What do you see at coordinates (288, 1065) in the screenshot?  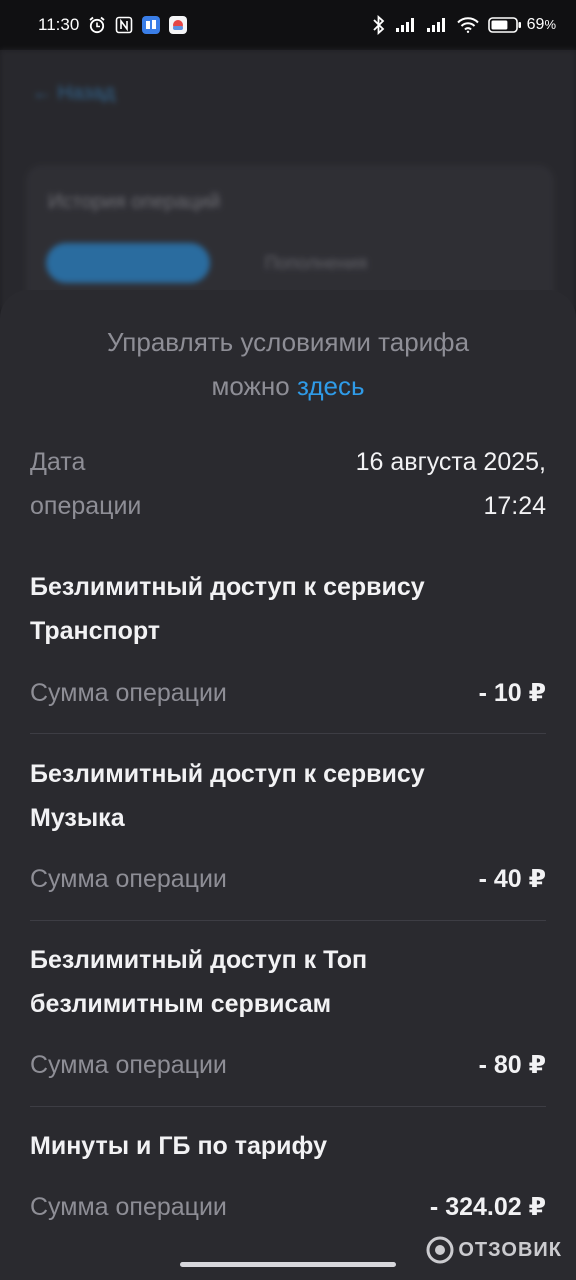 I see `operation-sum-row: Сумма операции - 80 ₽` at bounding box center [288, 1065].